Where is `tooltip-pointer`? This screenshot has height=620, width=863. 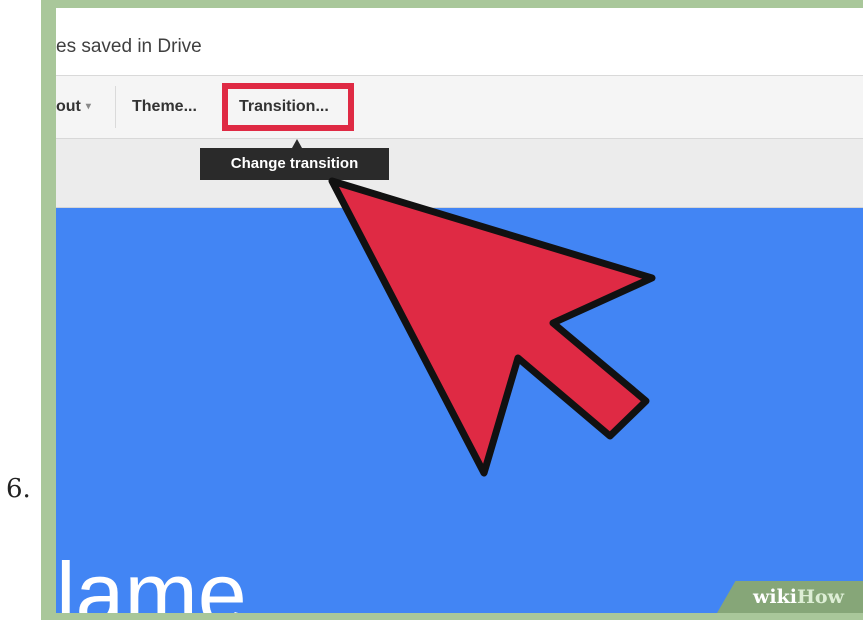
tooltip-pointer is located at coordinates (297, 143).